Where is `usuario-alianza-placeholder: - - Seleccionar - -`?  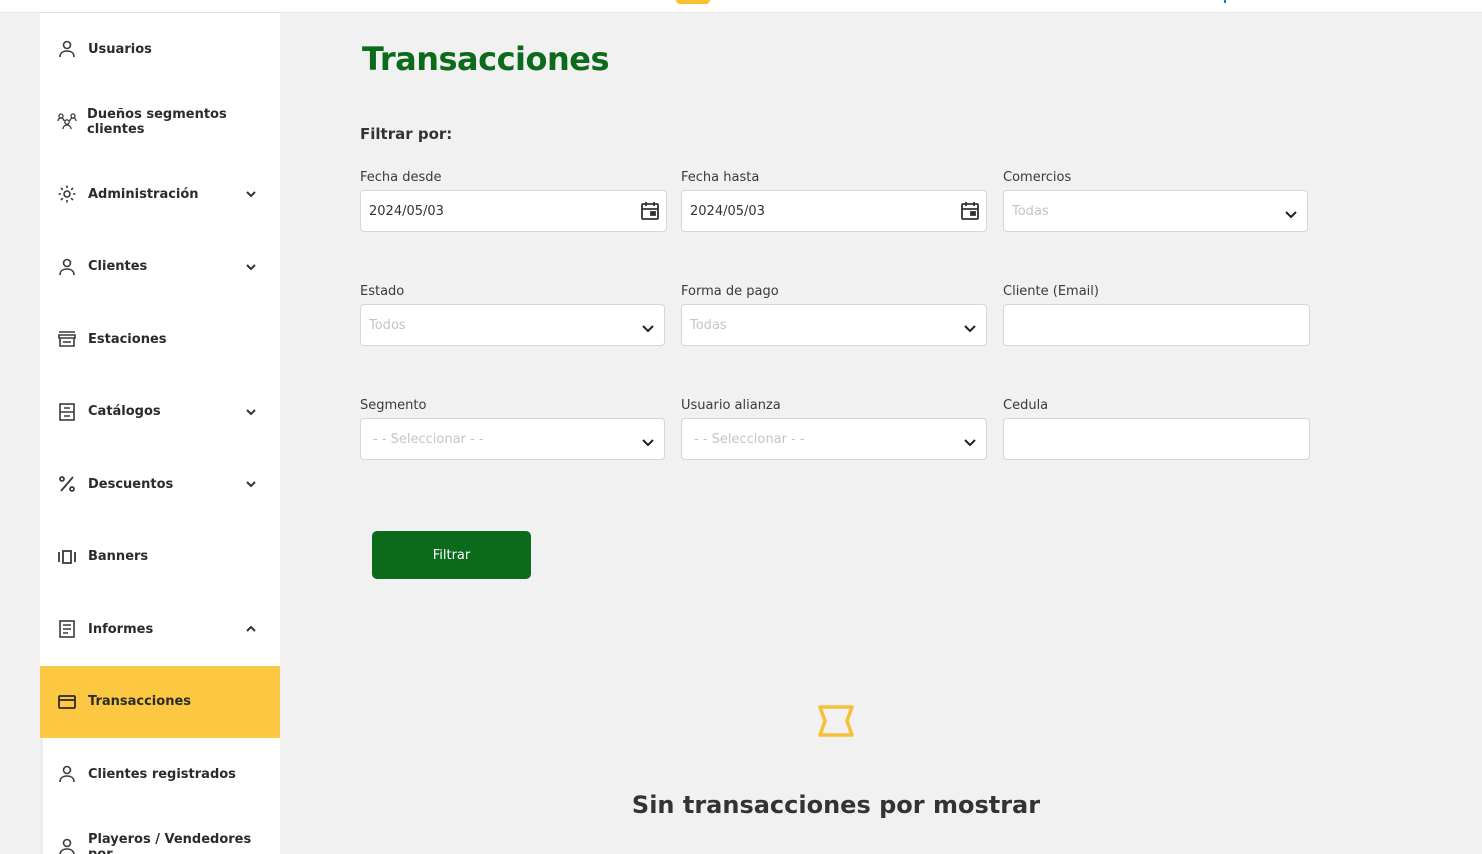 usuario-alianza-placeholder: - - Seleccionar - - is located at coordinates (749, 439).